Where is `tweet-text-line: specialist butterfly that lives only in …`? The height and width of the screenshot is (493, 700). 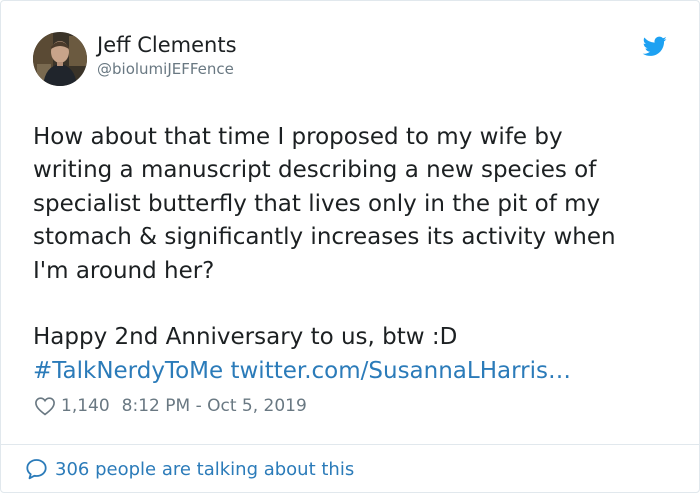
tweet-text-line: specialist butterfly that lives only in … is located at coordinates (317, 203).